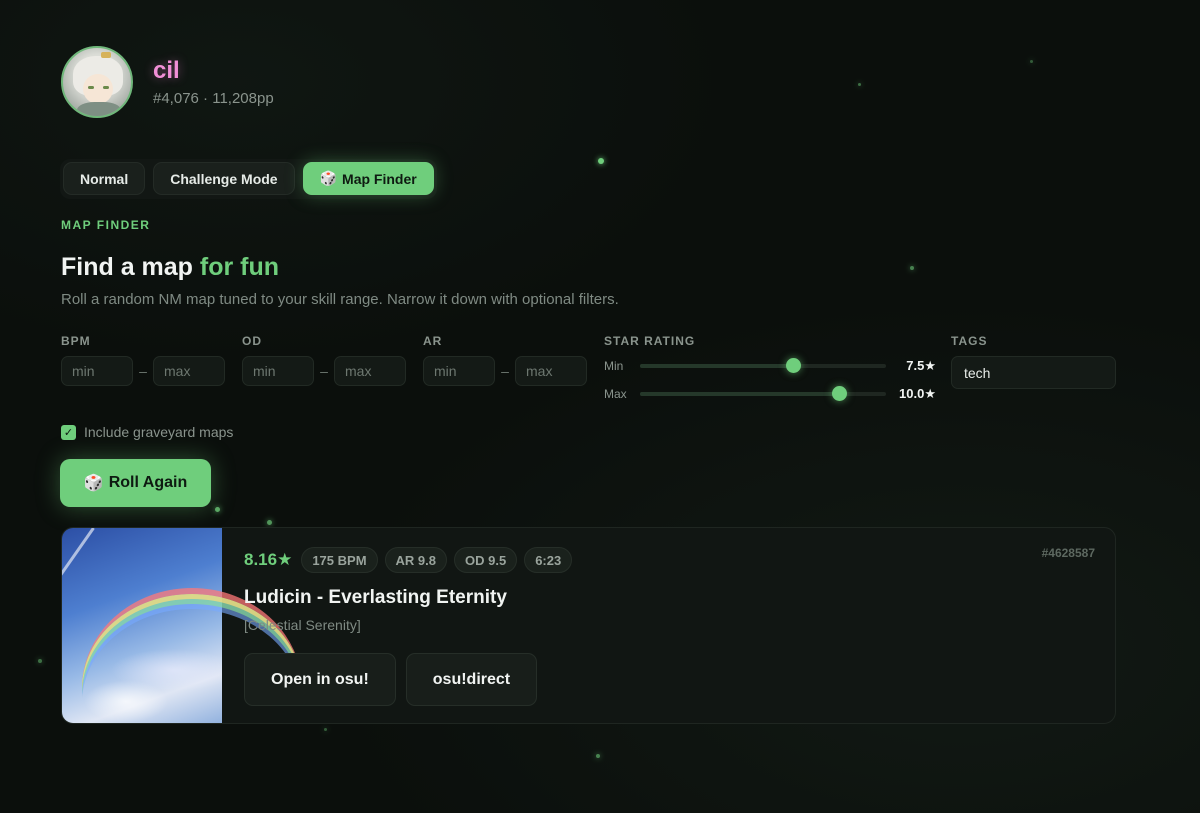 The height and width of the screenshot is (813, 1200). What do you see at coordinates (415, 560) in the screenshot?
I see `ar-chip: AR 9.8` at bounding box center [415, 560].